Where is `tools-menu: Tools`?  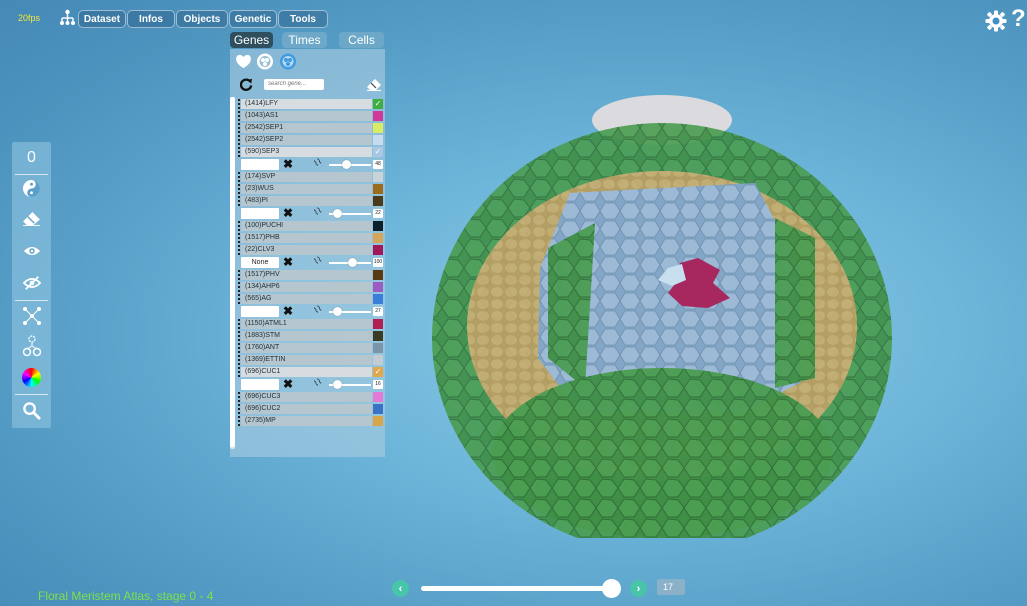 tools-menu: Tools is located at coordinates (303, 19).